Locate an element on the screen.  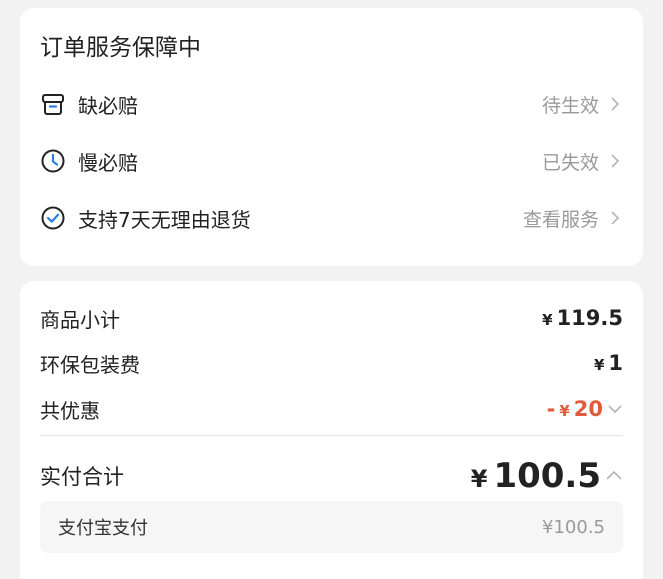
box-icon is located at coordinates (53, 104).